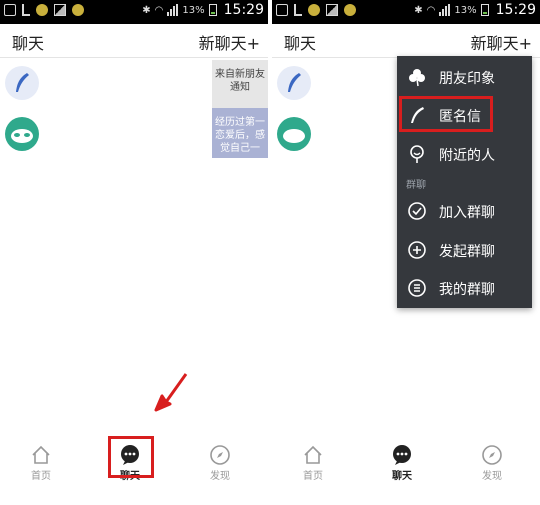 This screenshot has height=505, width=540. I want to click on promo-card: 来自新朋友通知, so click(240, 84).